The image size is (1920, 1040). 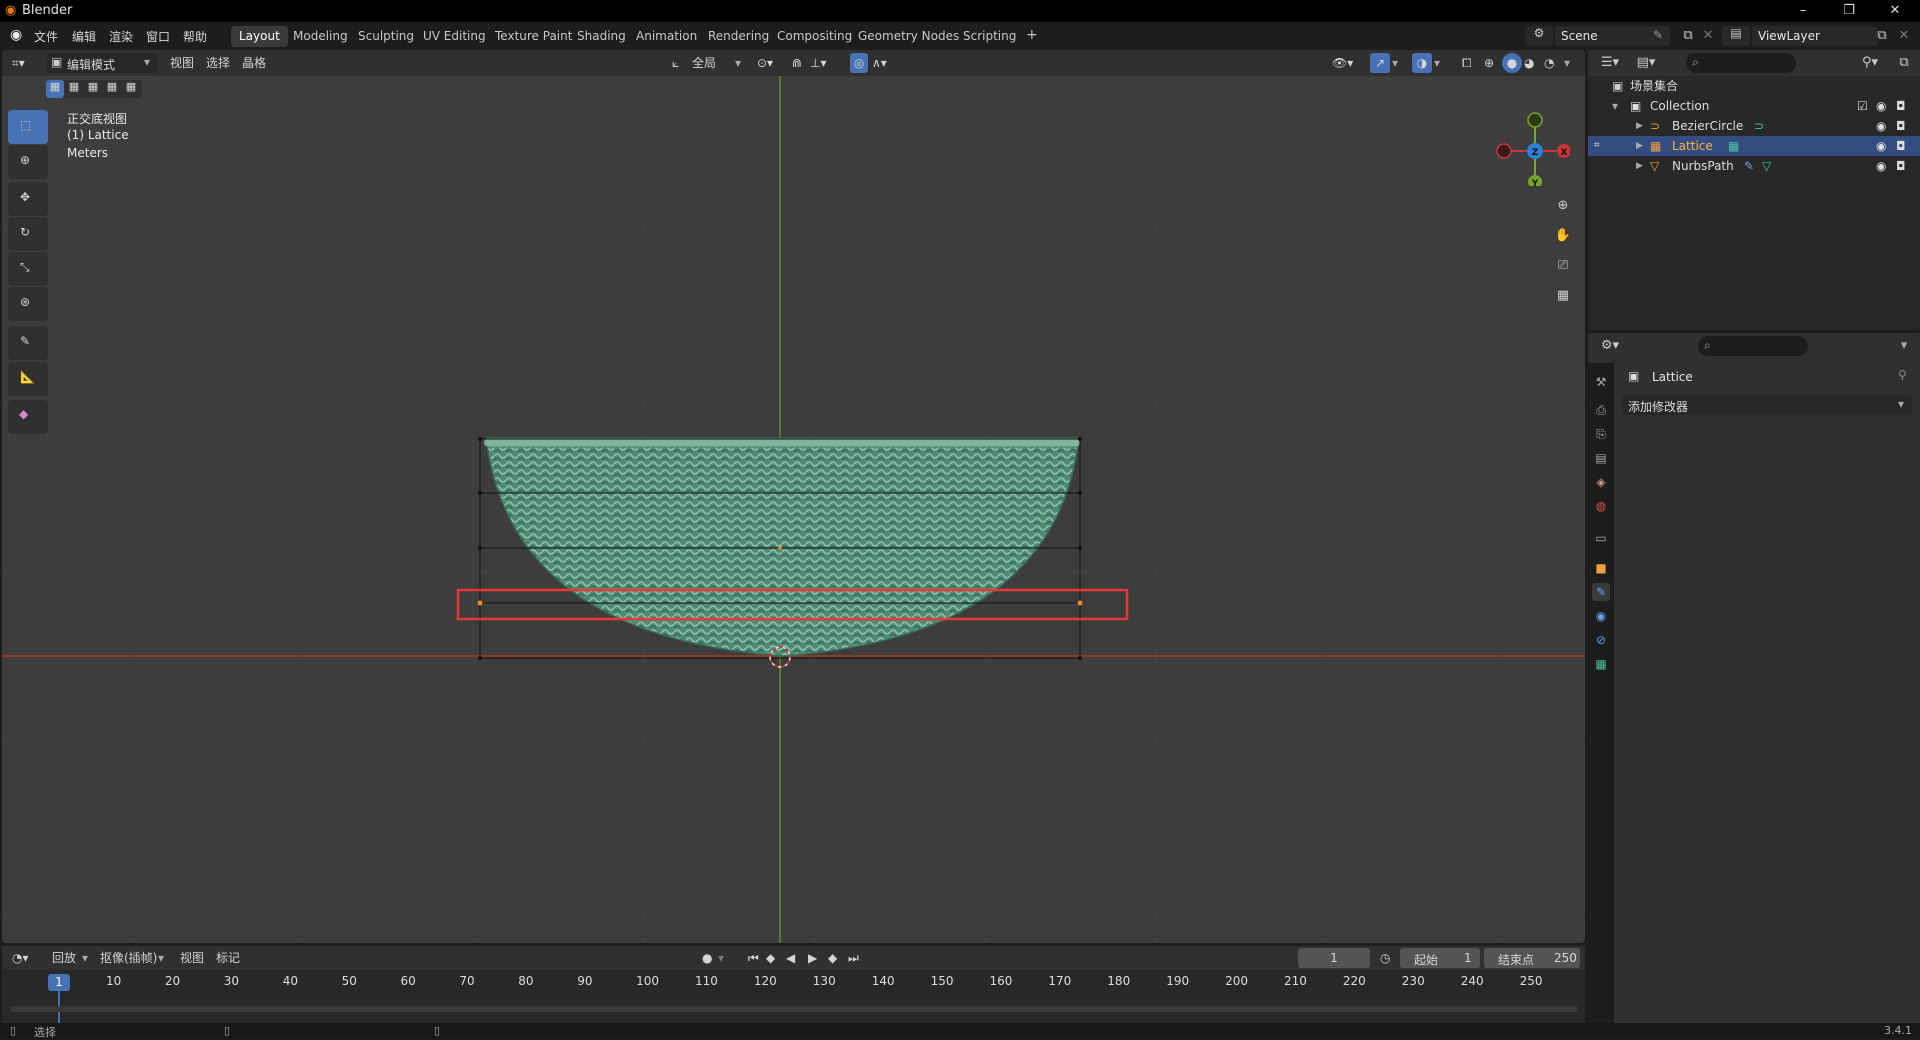 I want to click on menu-lattice: 晶格, so click(x=254, y=63).